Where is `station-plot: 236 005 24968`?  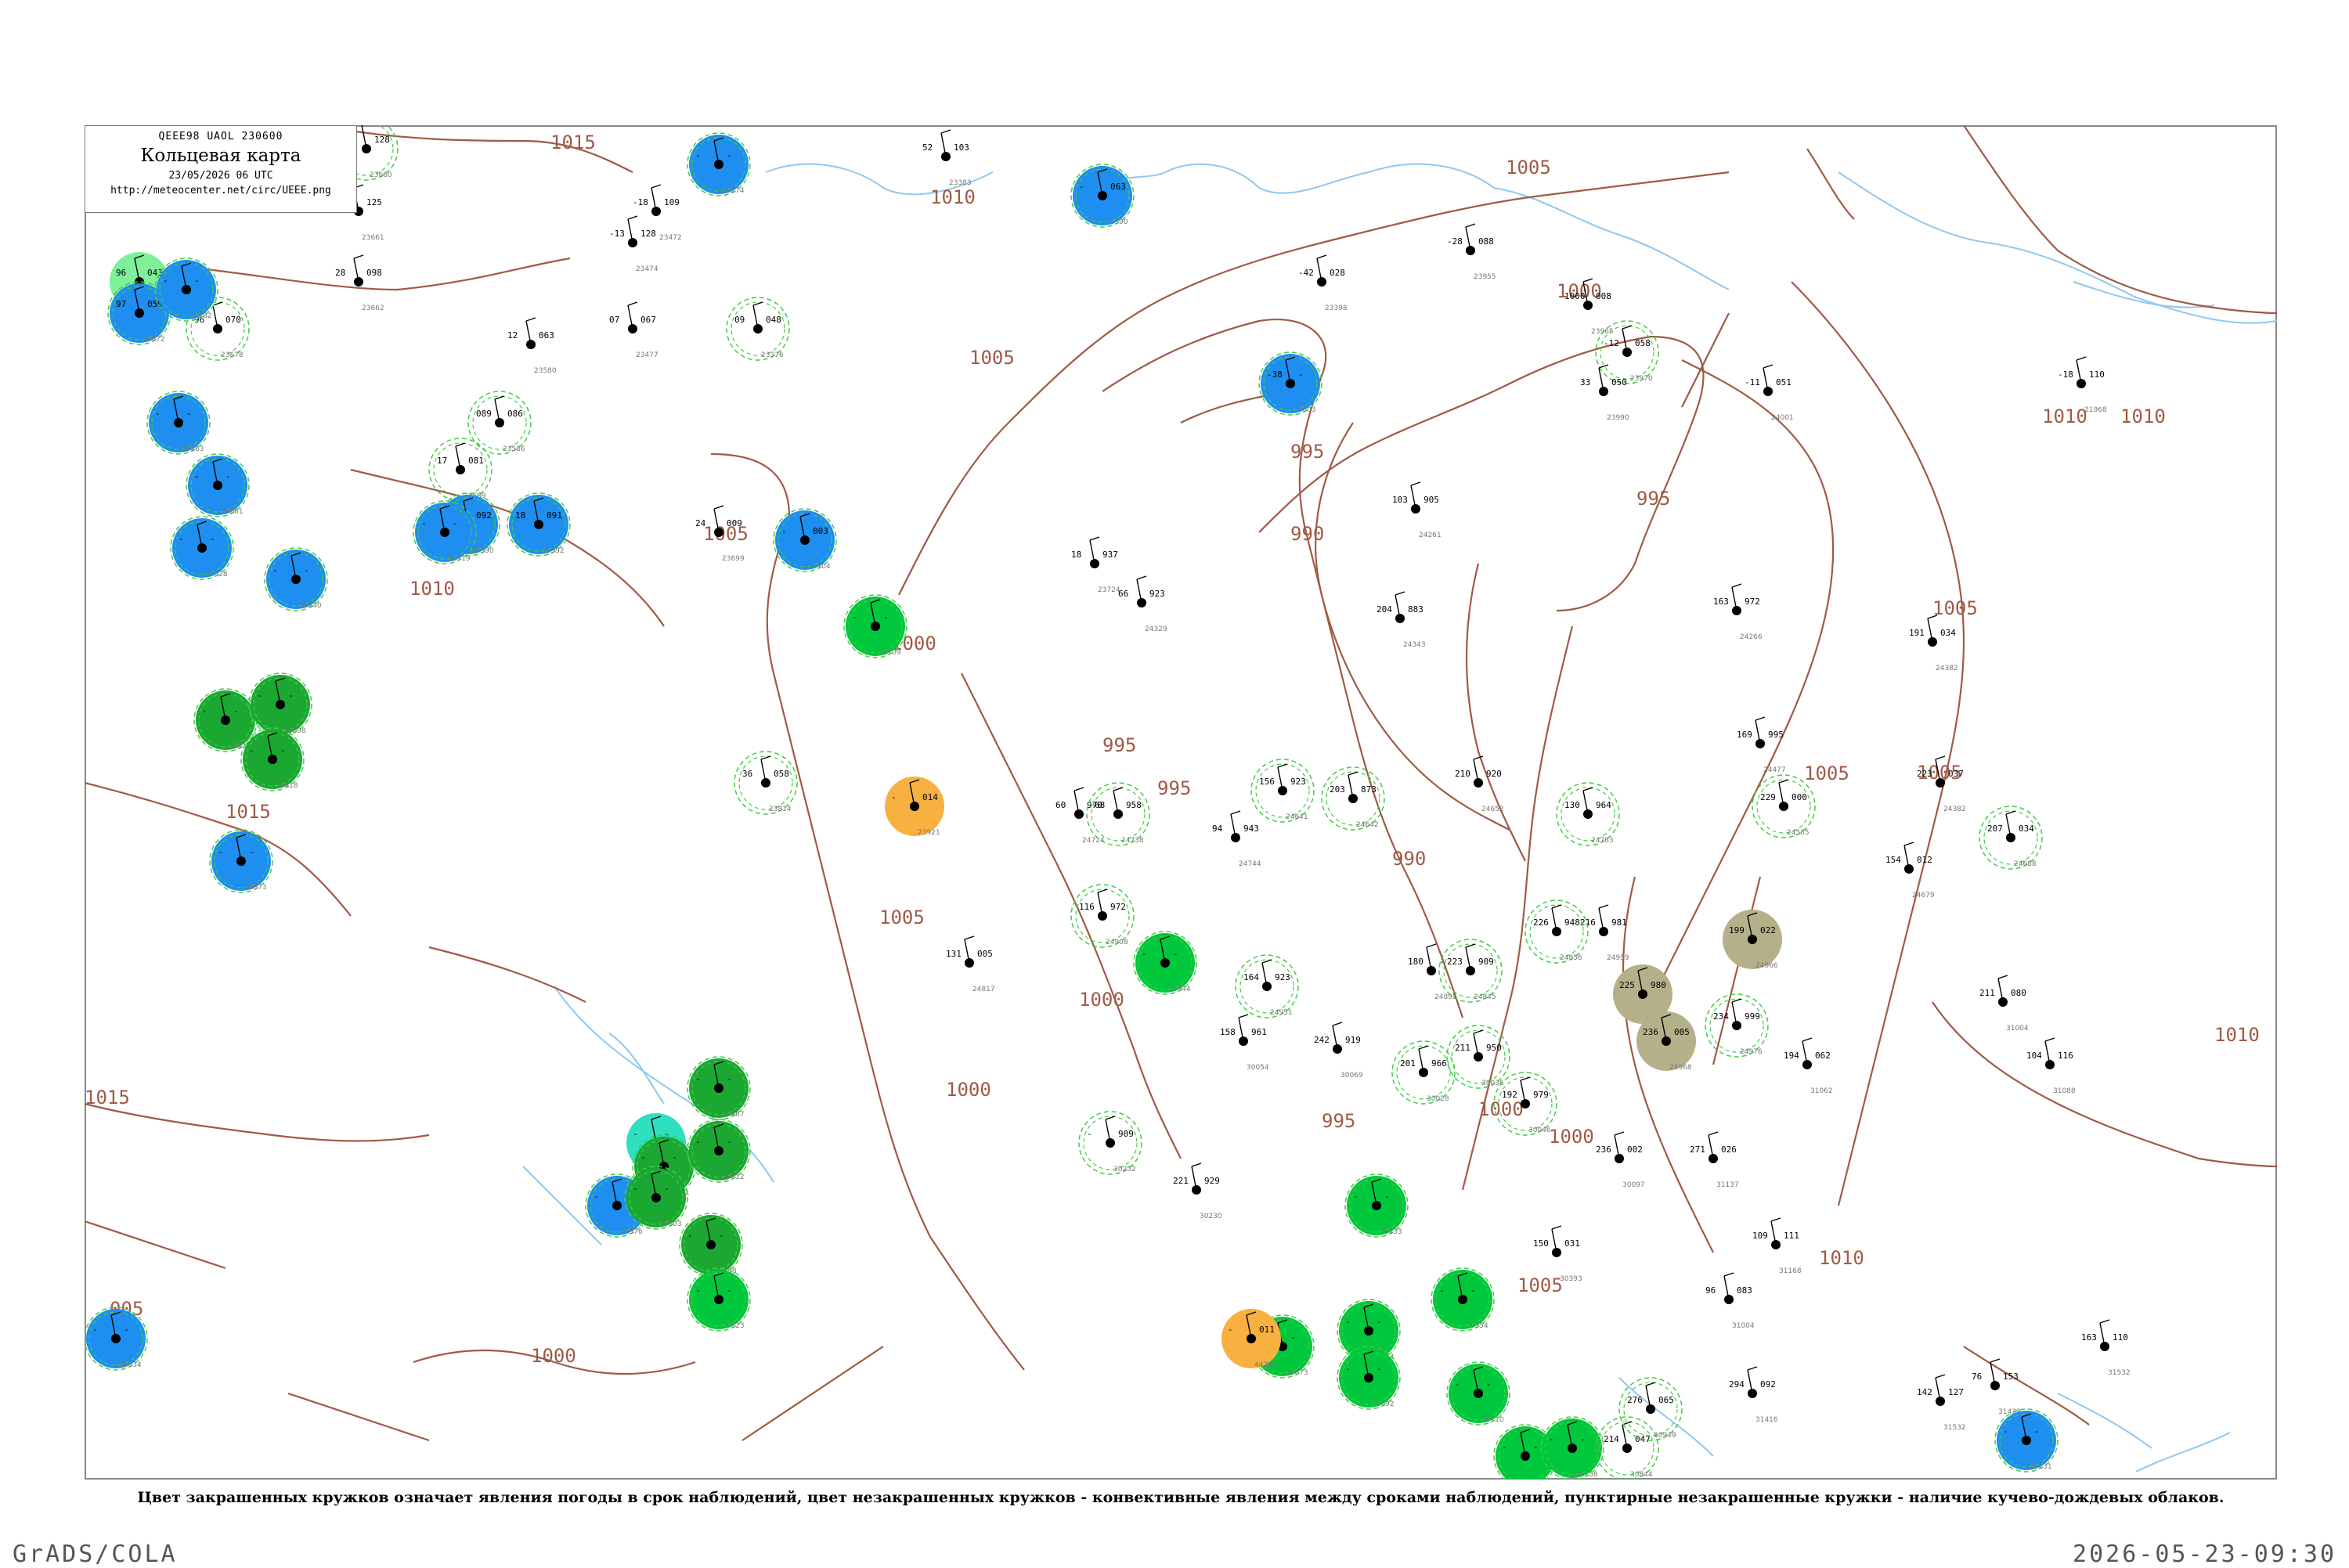 station-plot: 236 005 24968 is located at coordinates (1666, 1041).